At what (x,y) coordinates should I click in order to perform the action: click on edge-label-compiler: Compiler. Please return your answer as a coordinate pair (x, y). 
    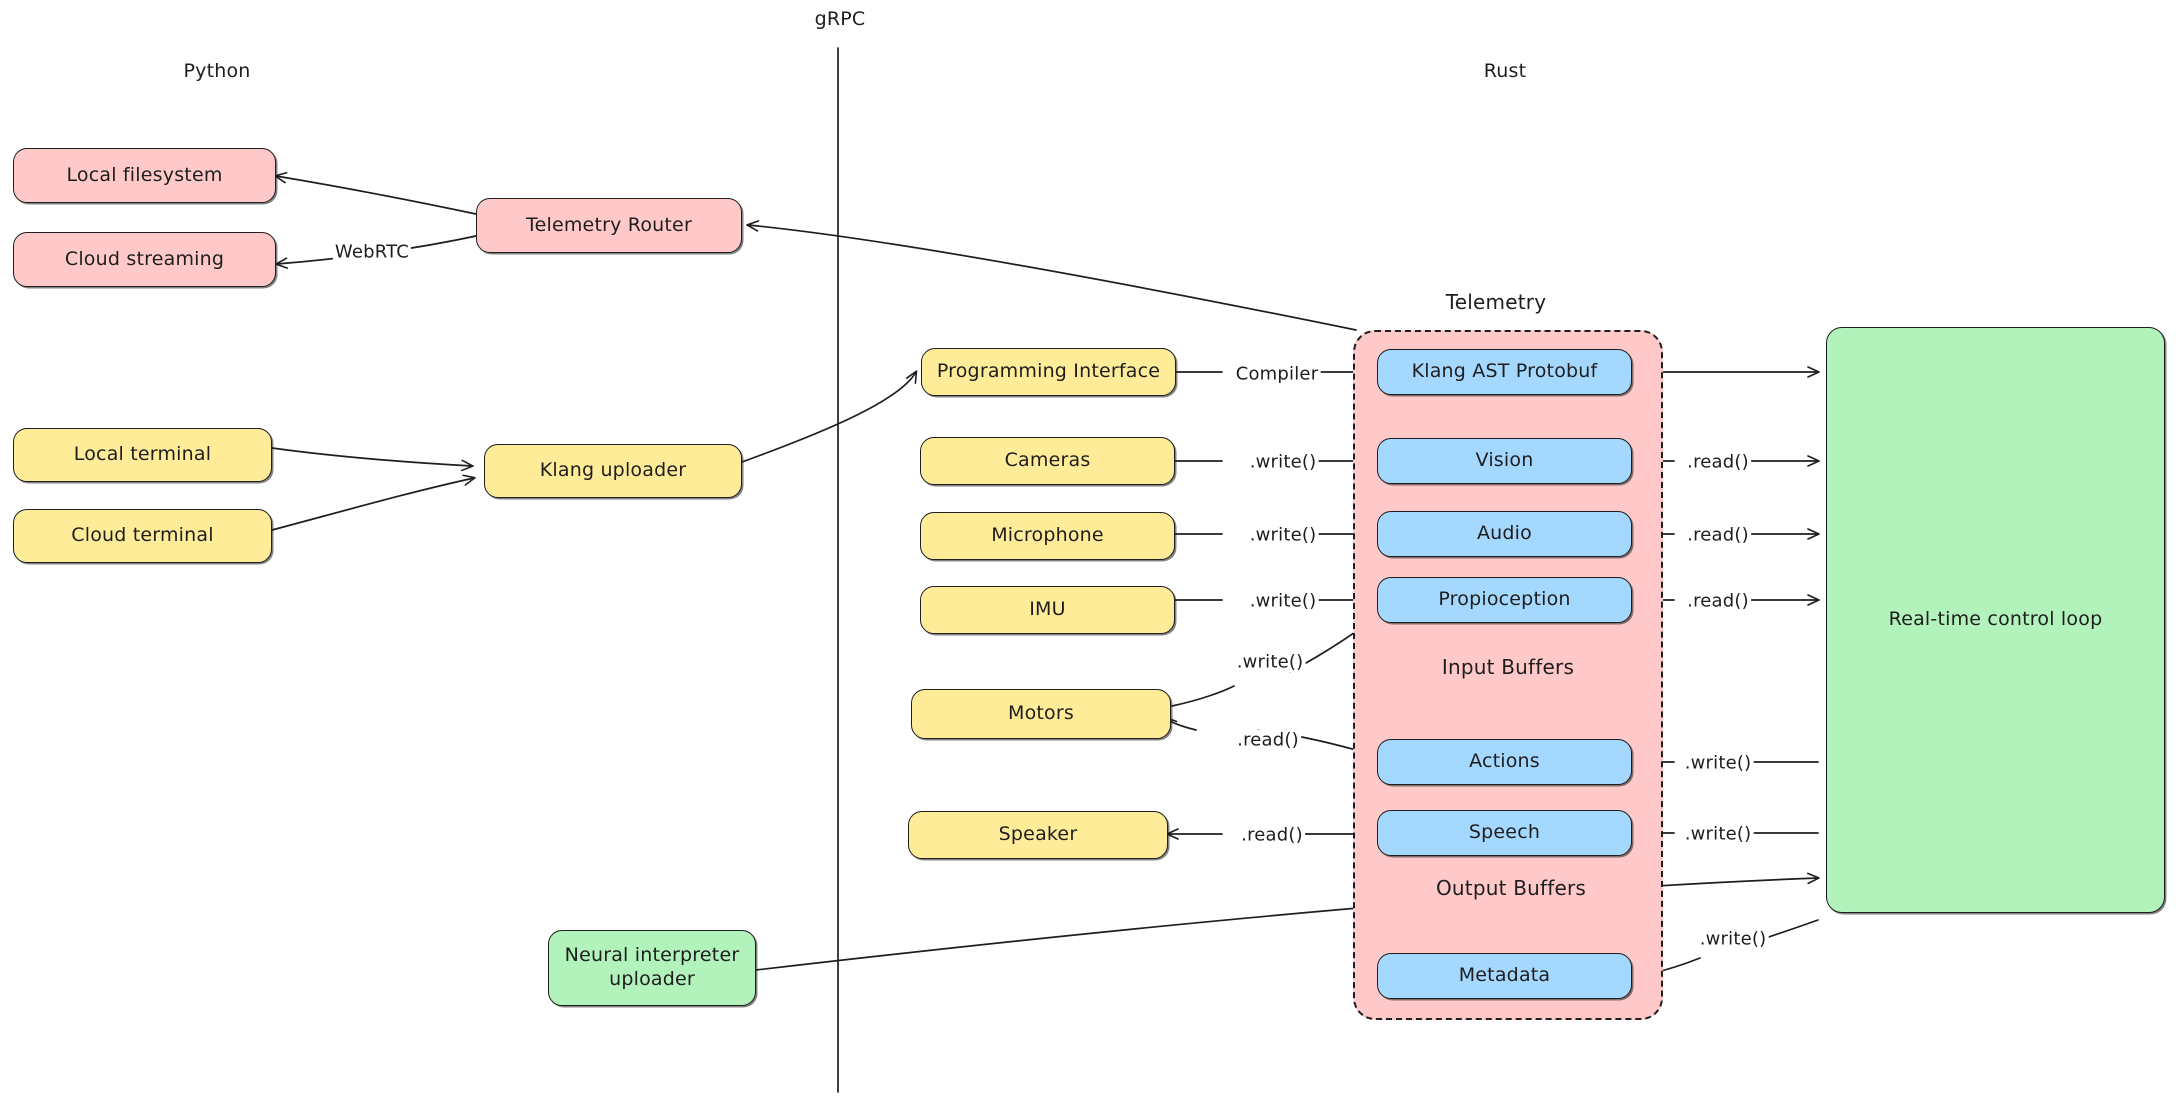
    Looking at the image, I should click on (1277, 374).